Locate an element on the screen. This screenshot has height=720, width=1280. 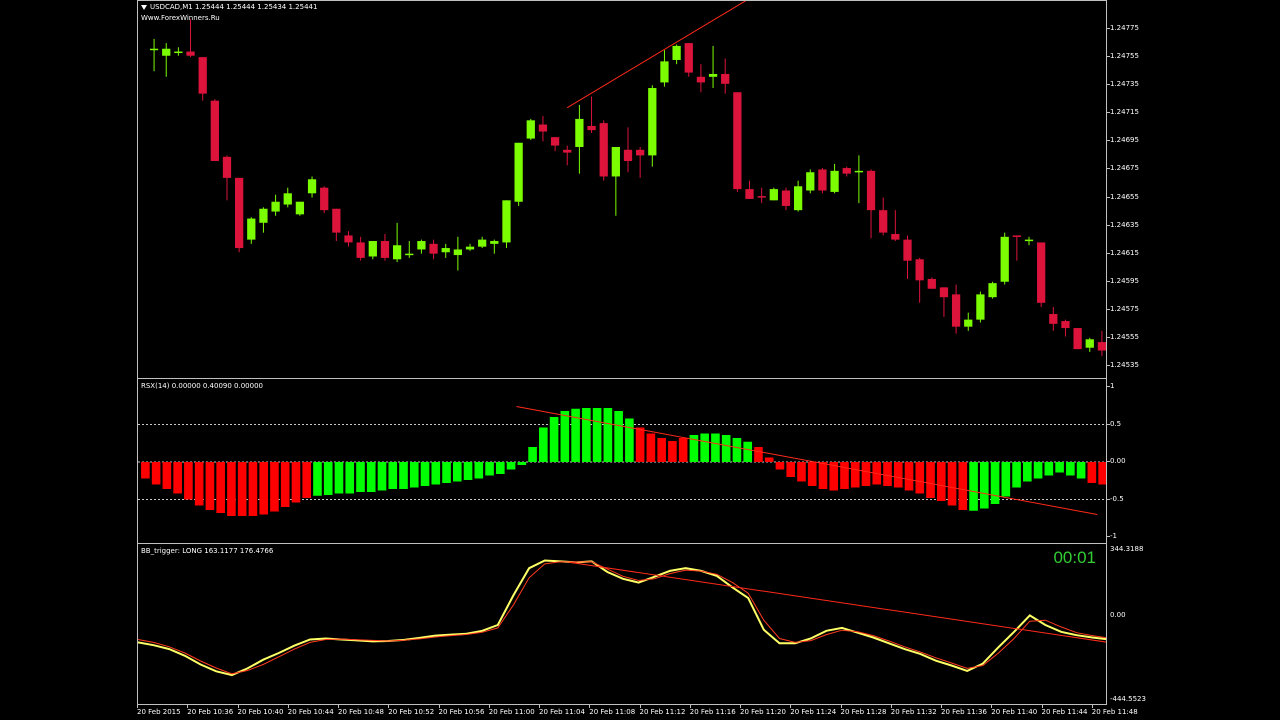
time-axis-label: 20 Feb 10:44 is located at coordinates (310, 712).